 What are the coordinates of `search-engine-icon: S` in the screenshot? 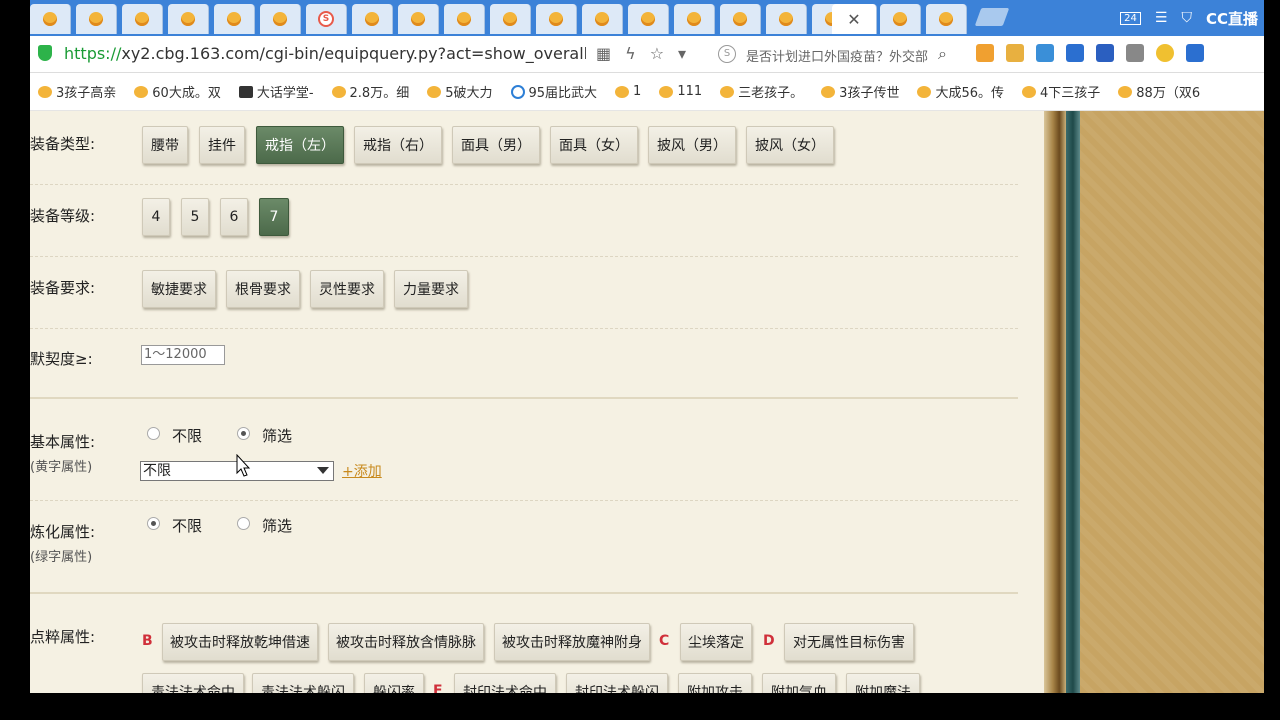 It's located at (727, 54).